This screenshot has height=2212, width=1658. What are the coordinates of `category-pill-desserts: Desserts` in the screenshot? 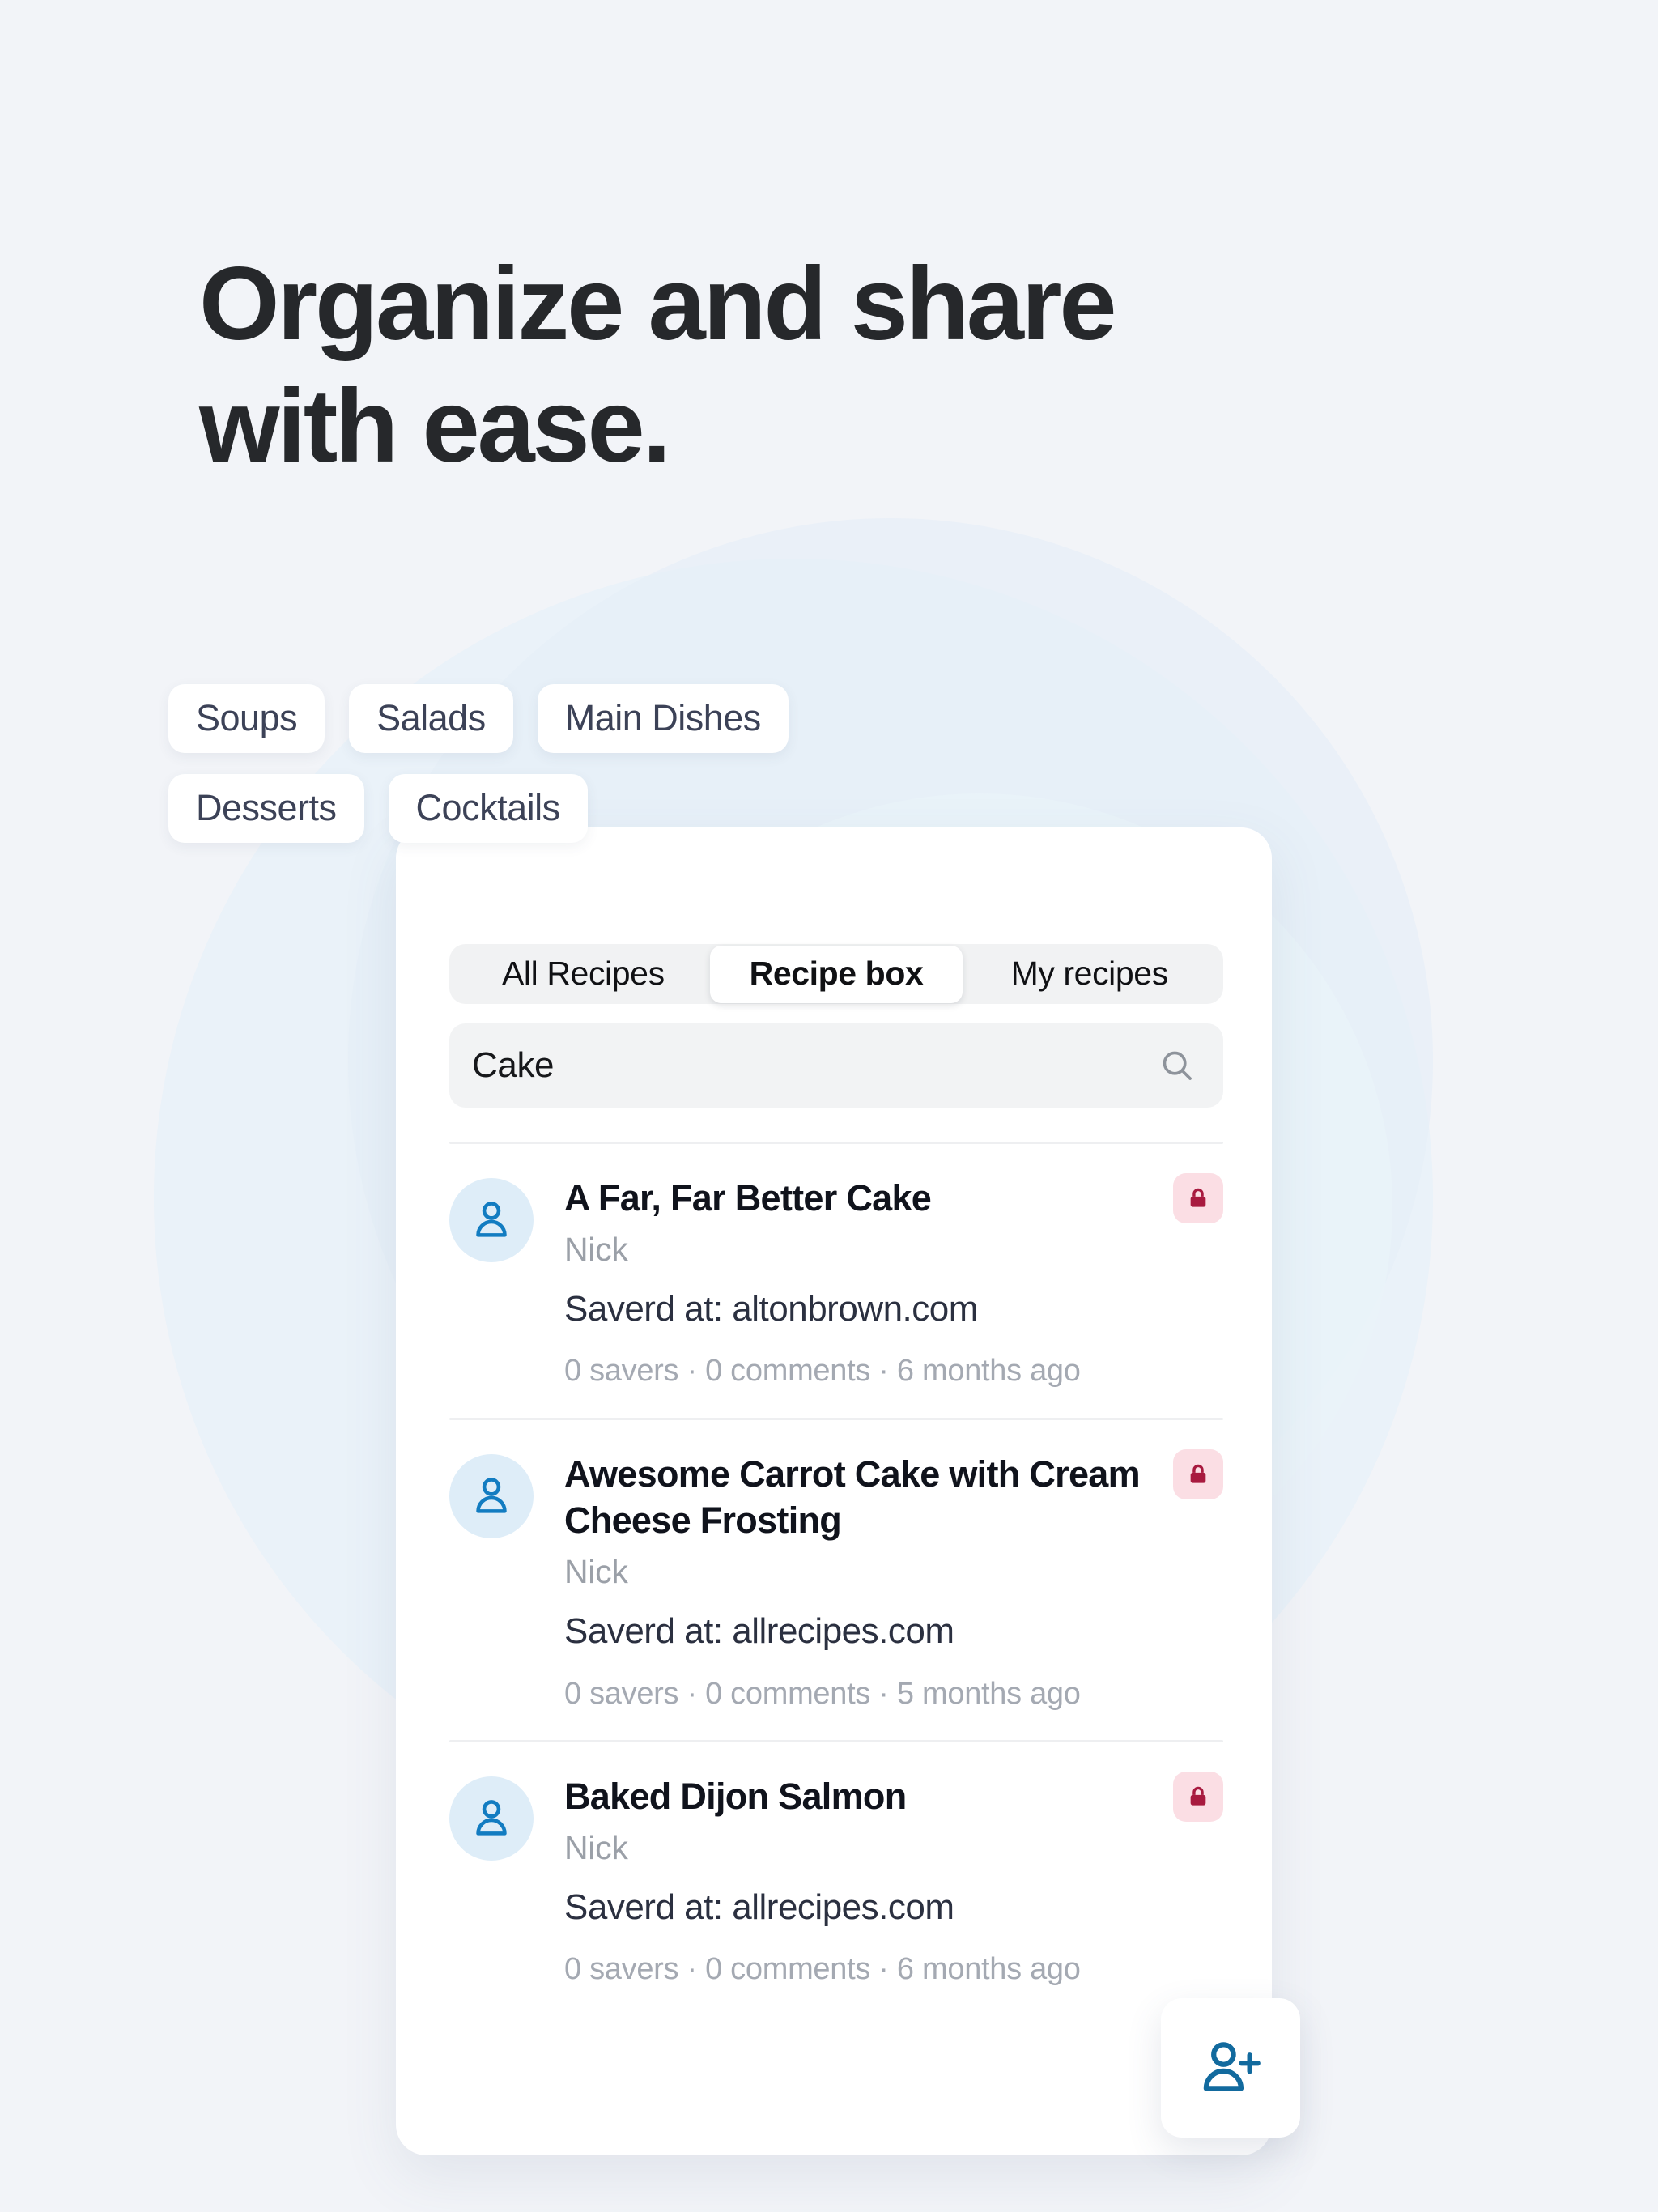 It's located at (266, 808).